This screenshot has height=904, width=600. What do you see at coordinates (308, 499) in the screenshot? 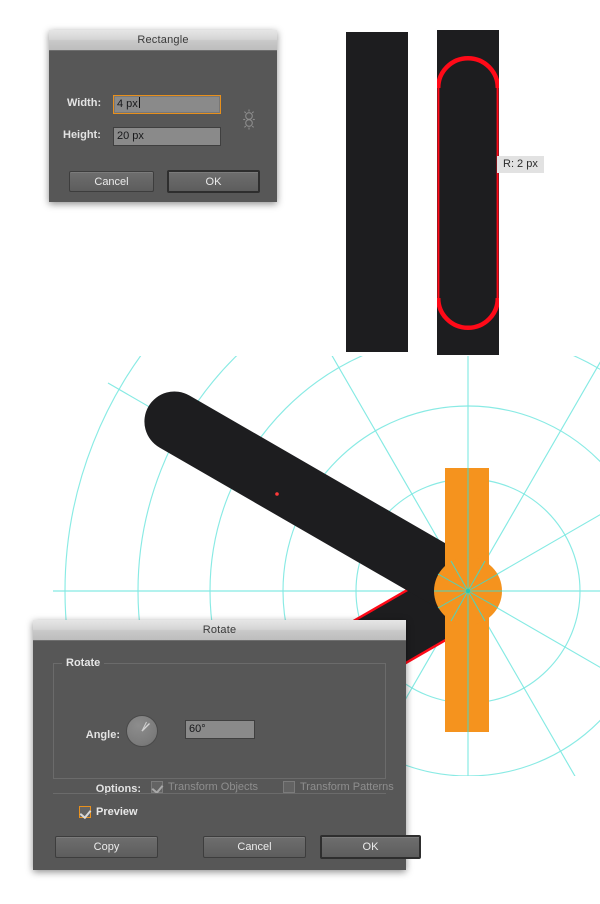
I see `capsule-bar-mirrored` at bounding box center [308, 499].